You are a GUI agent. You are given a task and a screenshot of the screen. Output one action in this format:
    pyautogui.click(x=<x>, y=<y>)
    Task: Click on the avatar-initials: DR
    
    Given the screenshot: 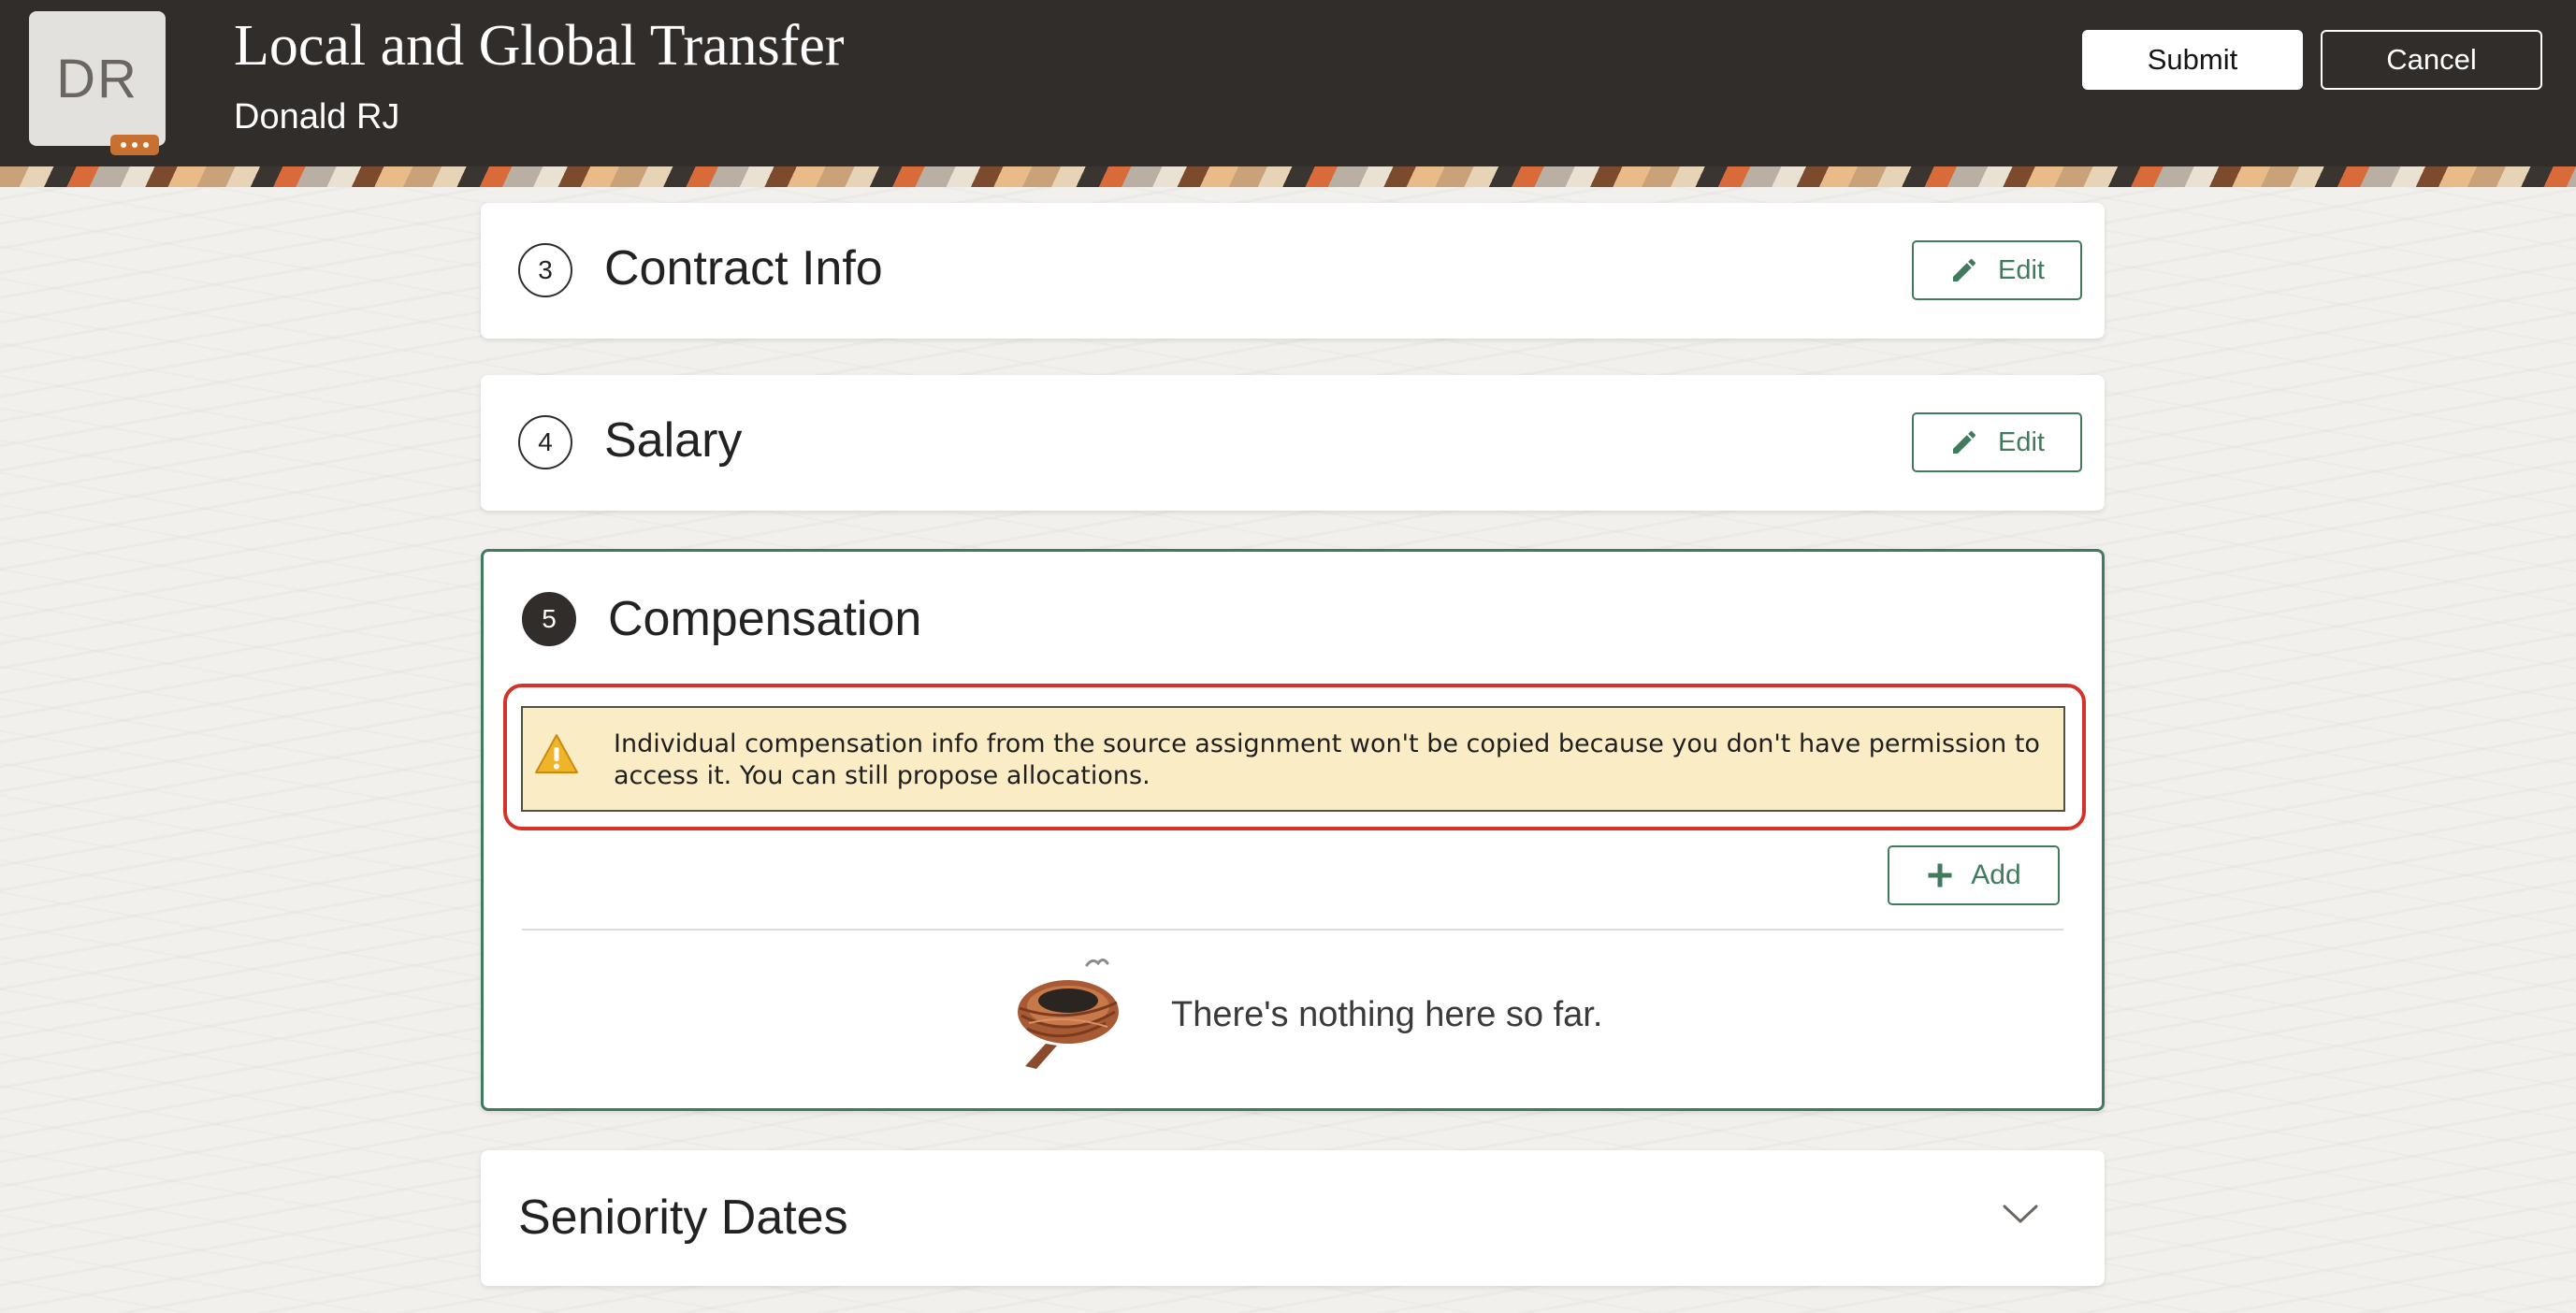 What is the action you would take?
    pyautogui.click(x=97, y=78)
    